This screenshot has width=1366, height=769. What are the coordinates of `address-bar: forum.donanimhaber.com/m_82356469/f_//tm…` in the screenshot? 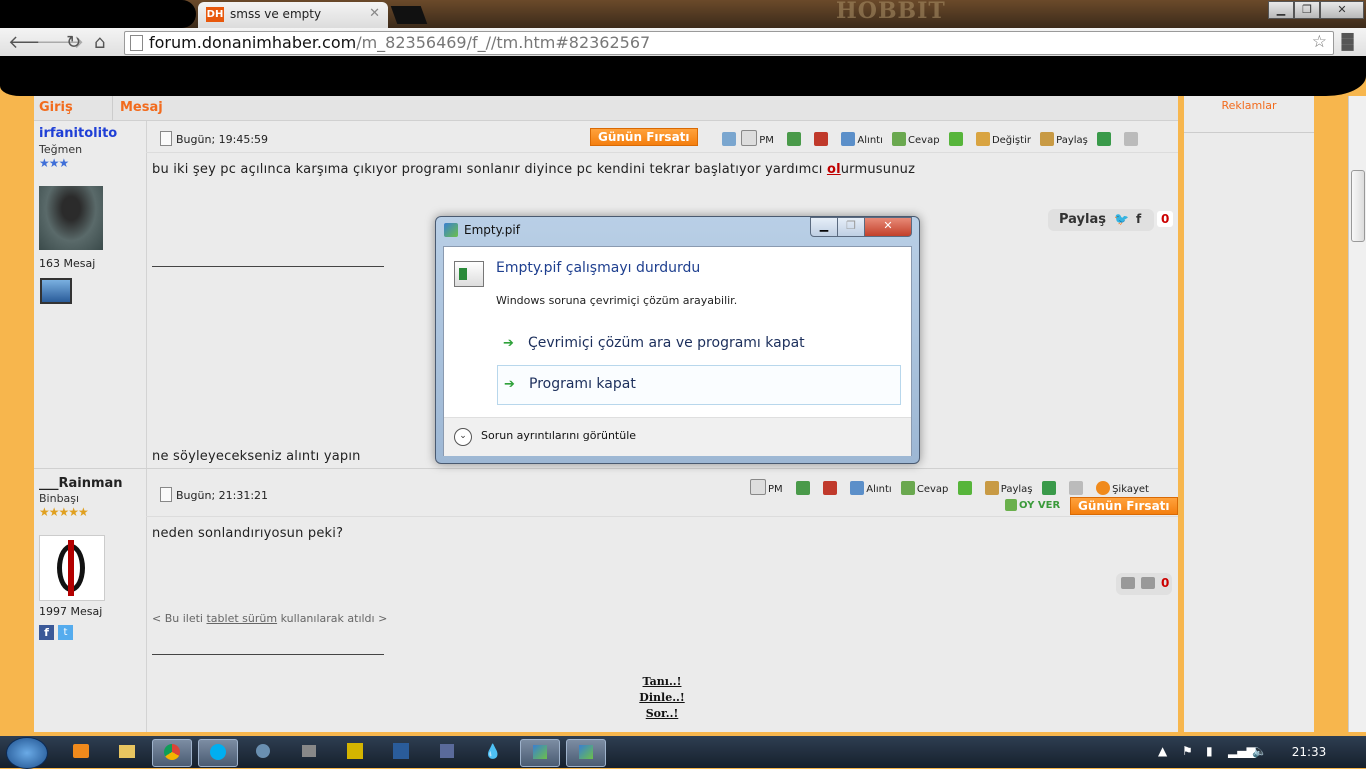 It's located at (729, 43).